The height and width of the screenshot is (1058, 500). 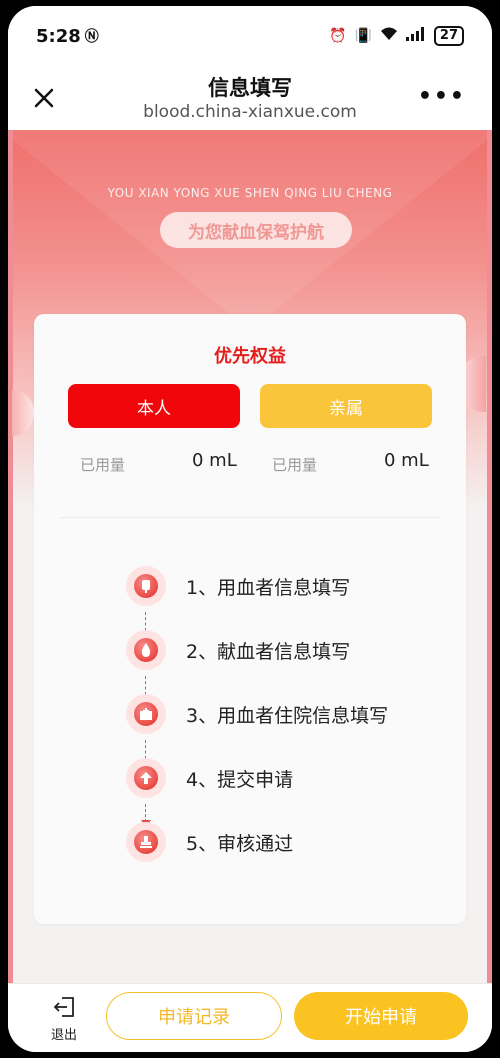 I want to click on start-application-button: 开始申请, so click(x=381, y=1016).